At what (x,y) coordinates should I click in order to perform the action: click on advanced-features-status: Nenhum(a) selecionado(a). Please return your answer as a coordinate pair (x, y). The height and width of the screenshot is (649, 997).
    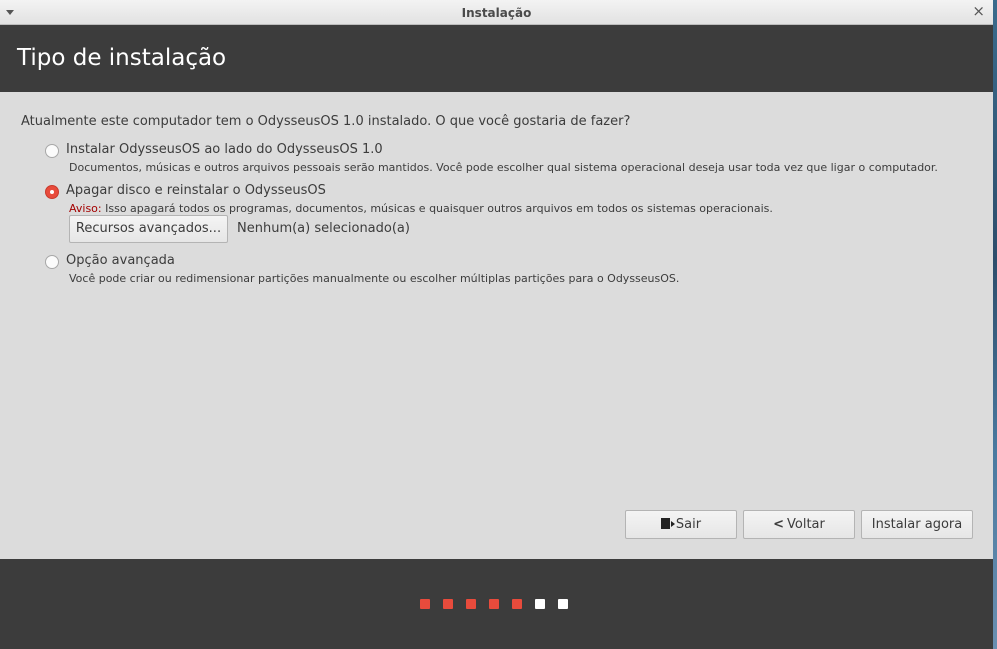
    Looking at the image, I should click on (323, 228).